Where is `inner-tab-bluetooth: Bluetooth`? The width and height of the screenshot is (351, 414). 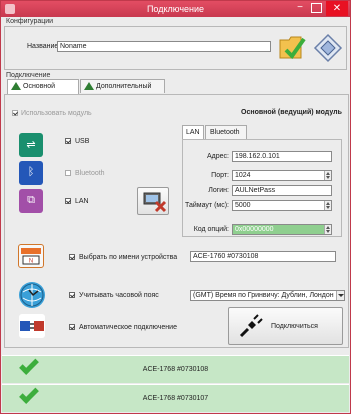
inner-tab-bluetooth: Bluetooth is located at coordinates (226, 132).